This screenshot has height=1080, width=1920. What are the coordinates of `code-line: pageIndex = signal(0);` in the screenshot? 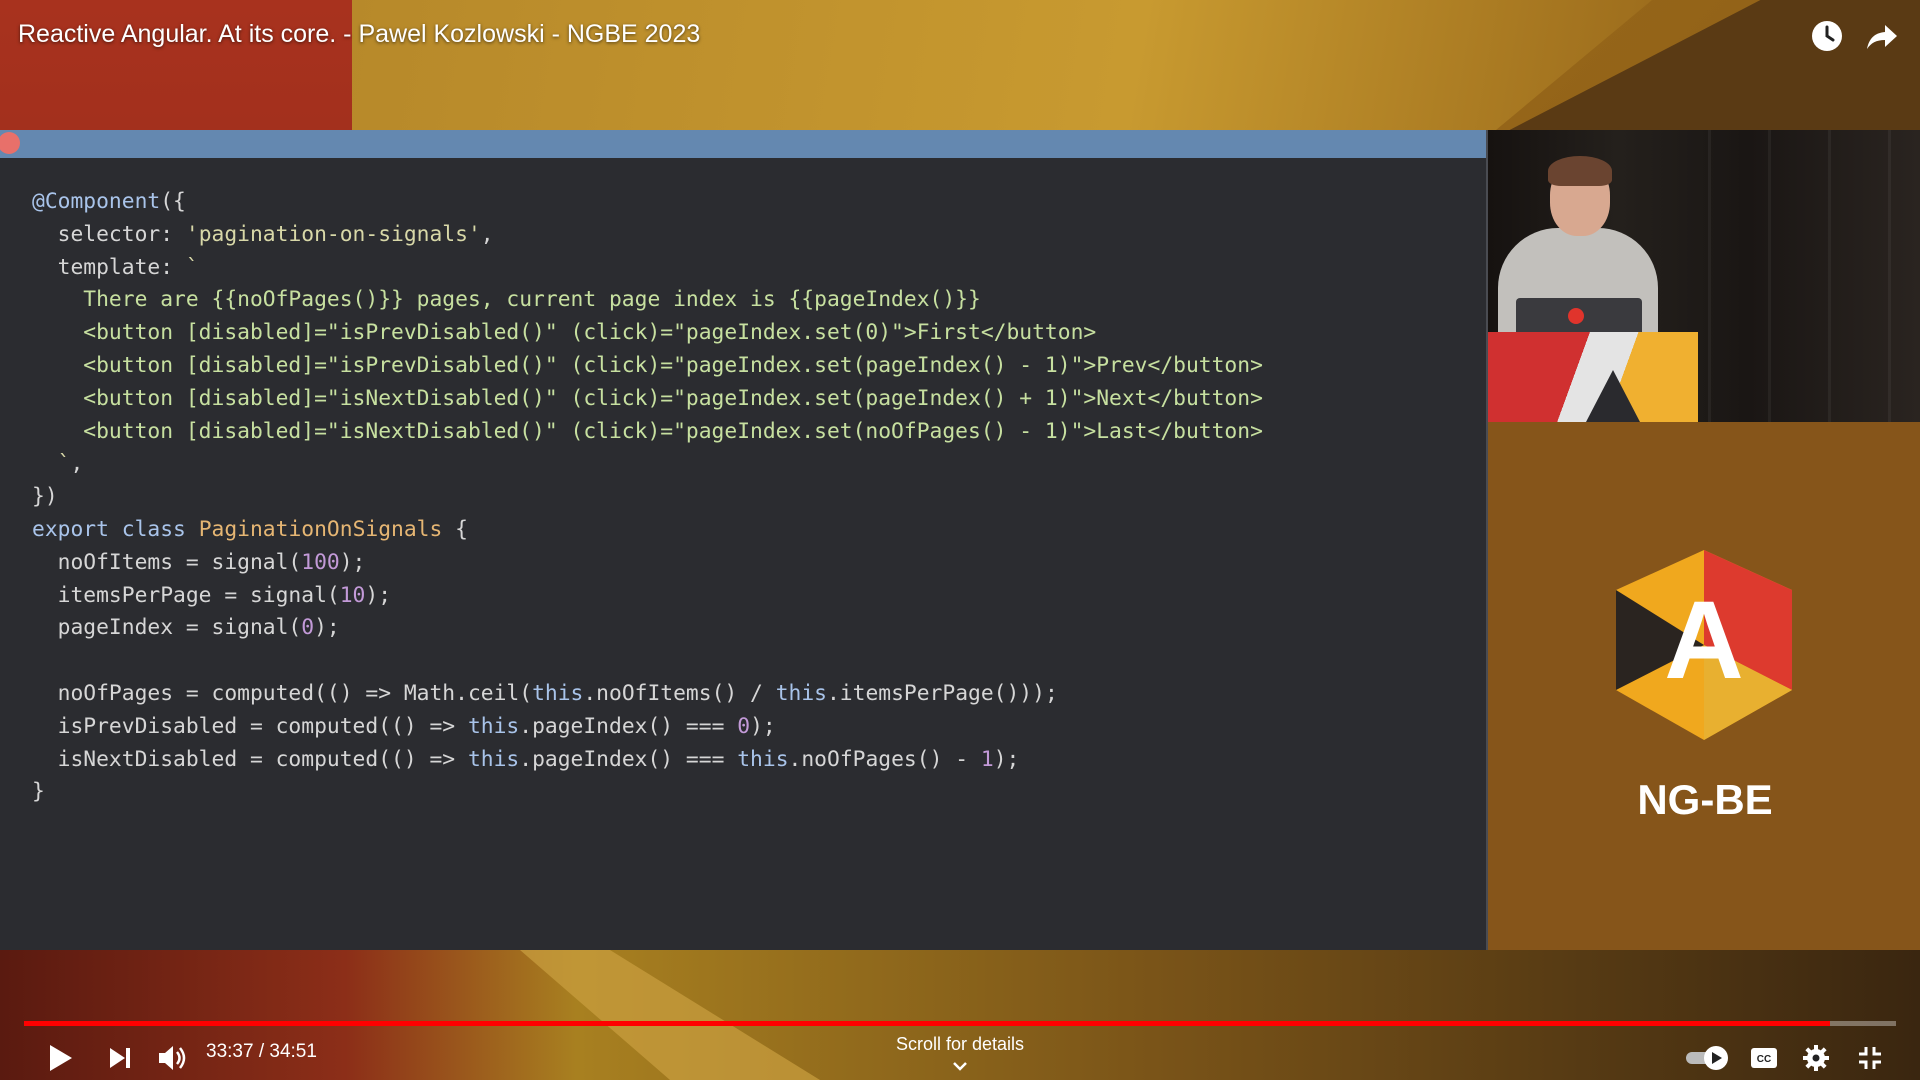 It's located at (186, 628).